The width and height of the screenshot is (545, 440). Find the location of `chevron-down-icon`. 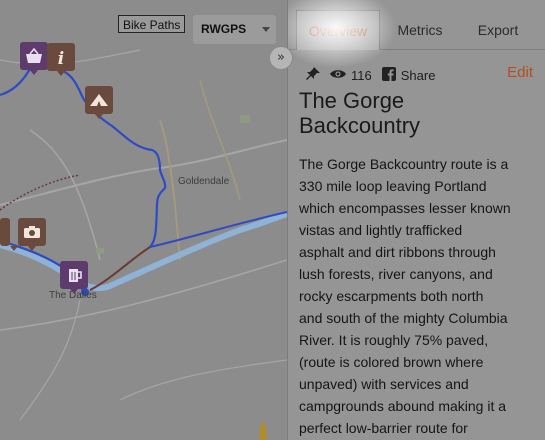

chevron-down-icon is located at coordinates (266, 29).